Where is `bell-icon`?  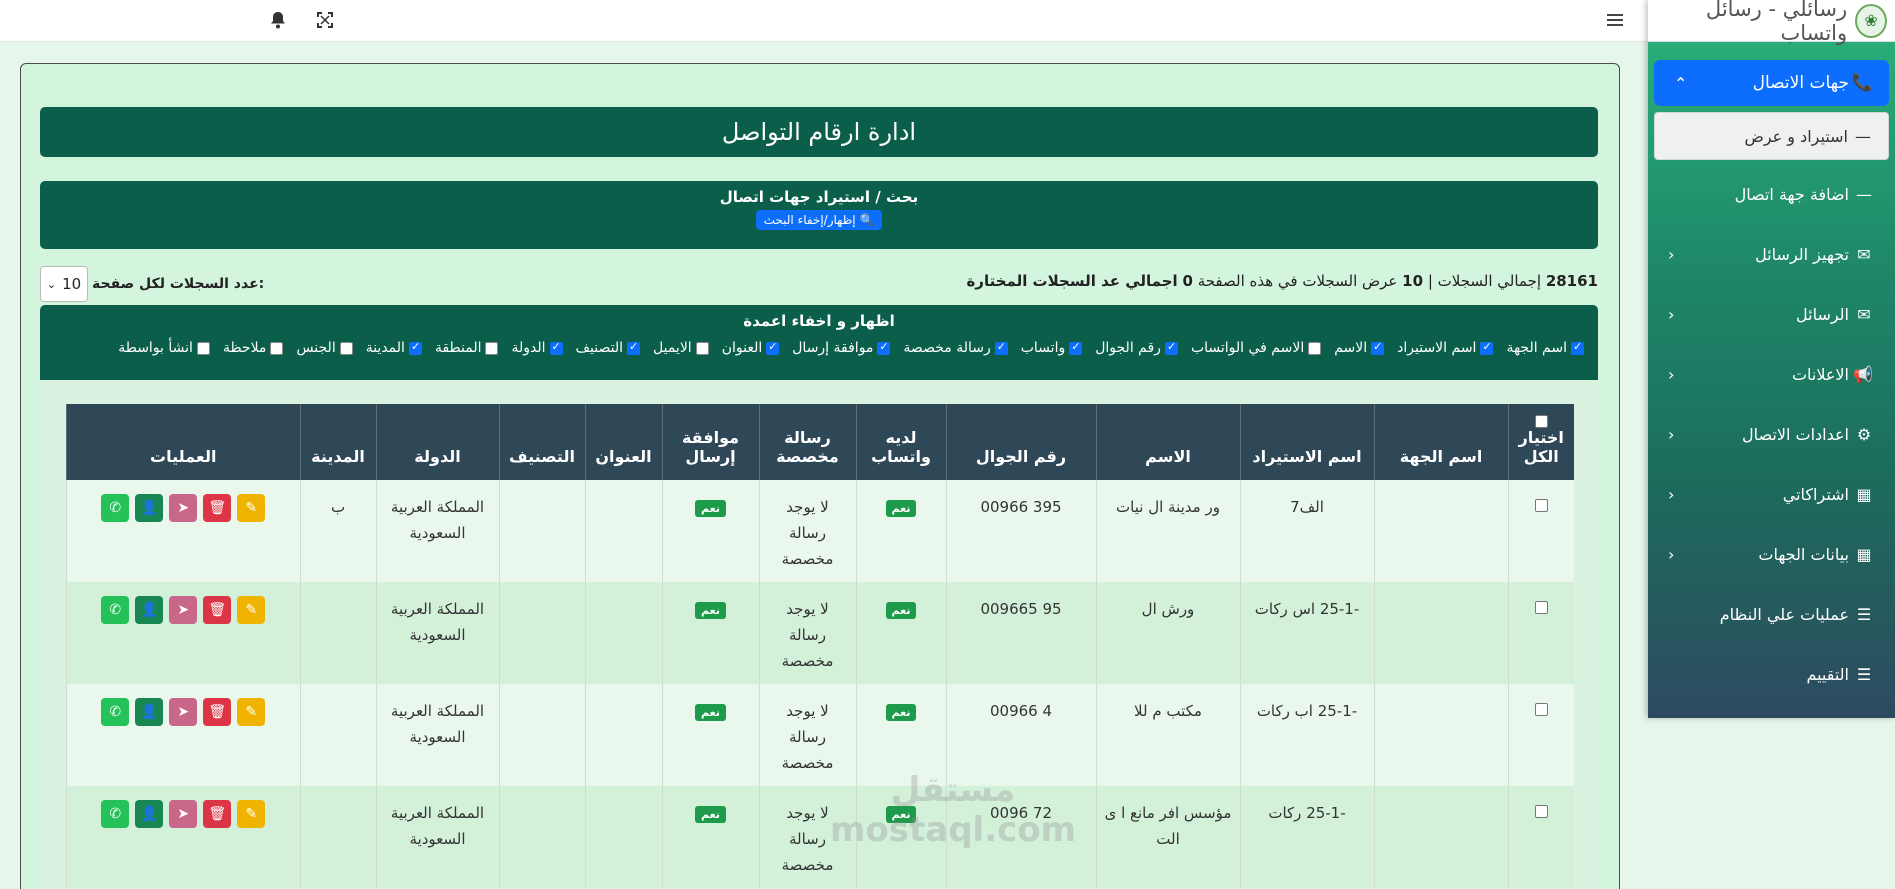 bell-icon is located at coordinates (278, 20).